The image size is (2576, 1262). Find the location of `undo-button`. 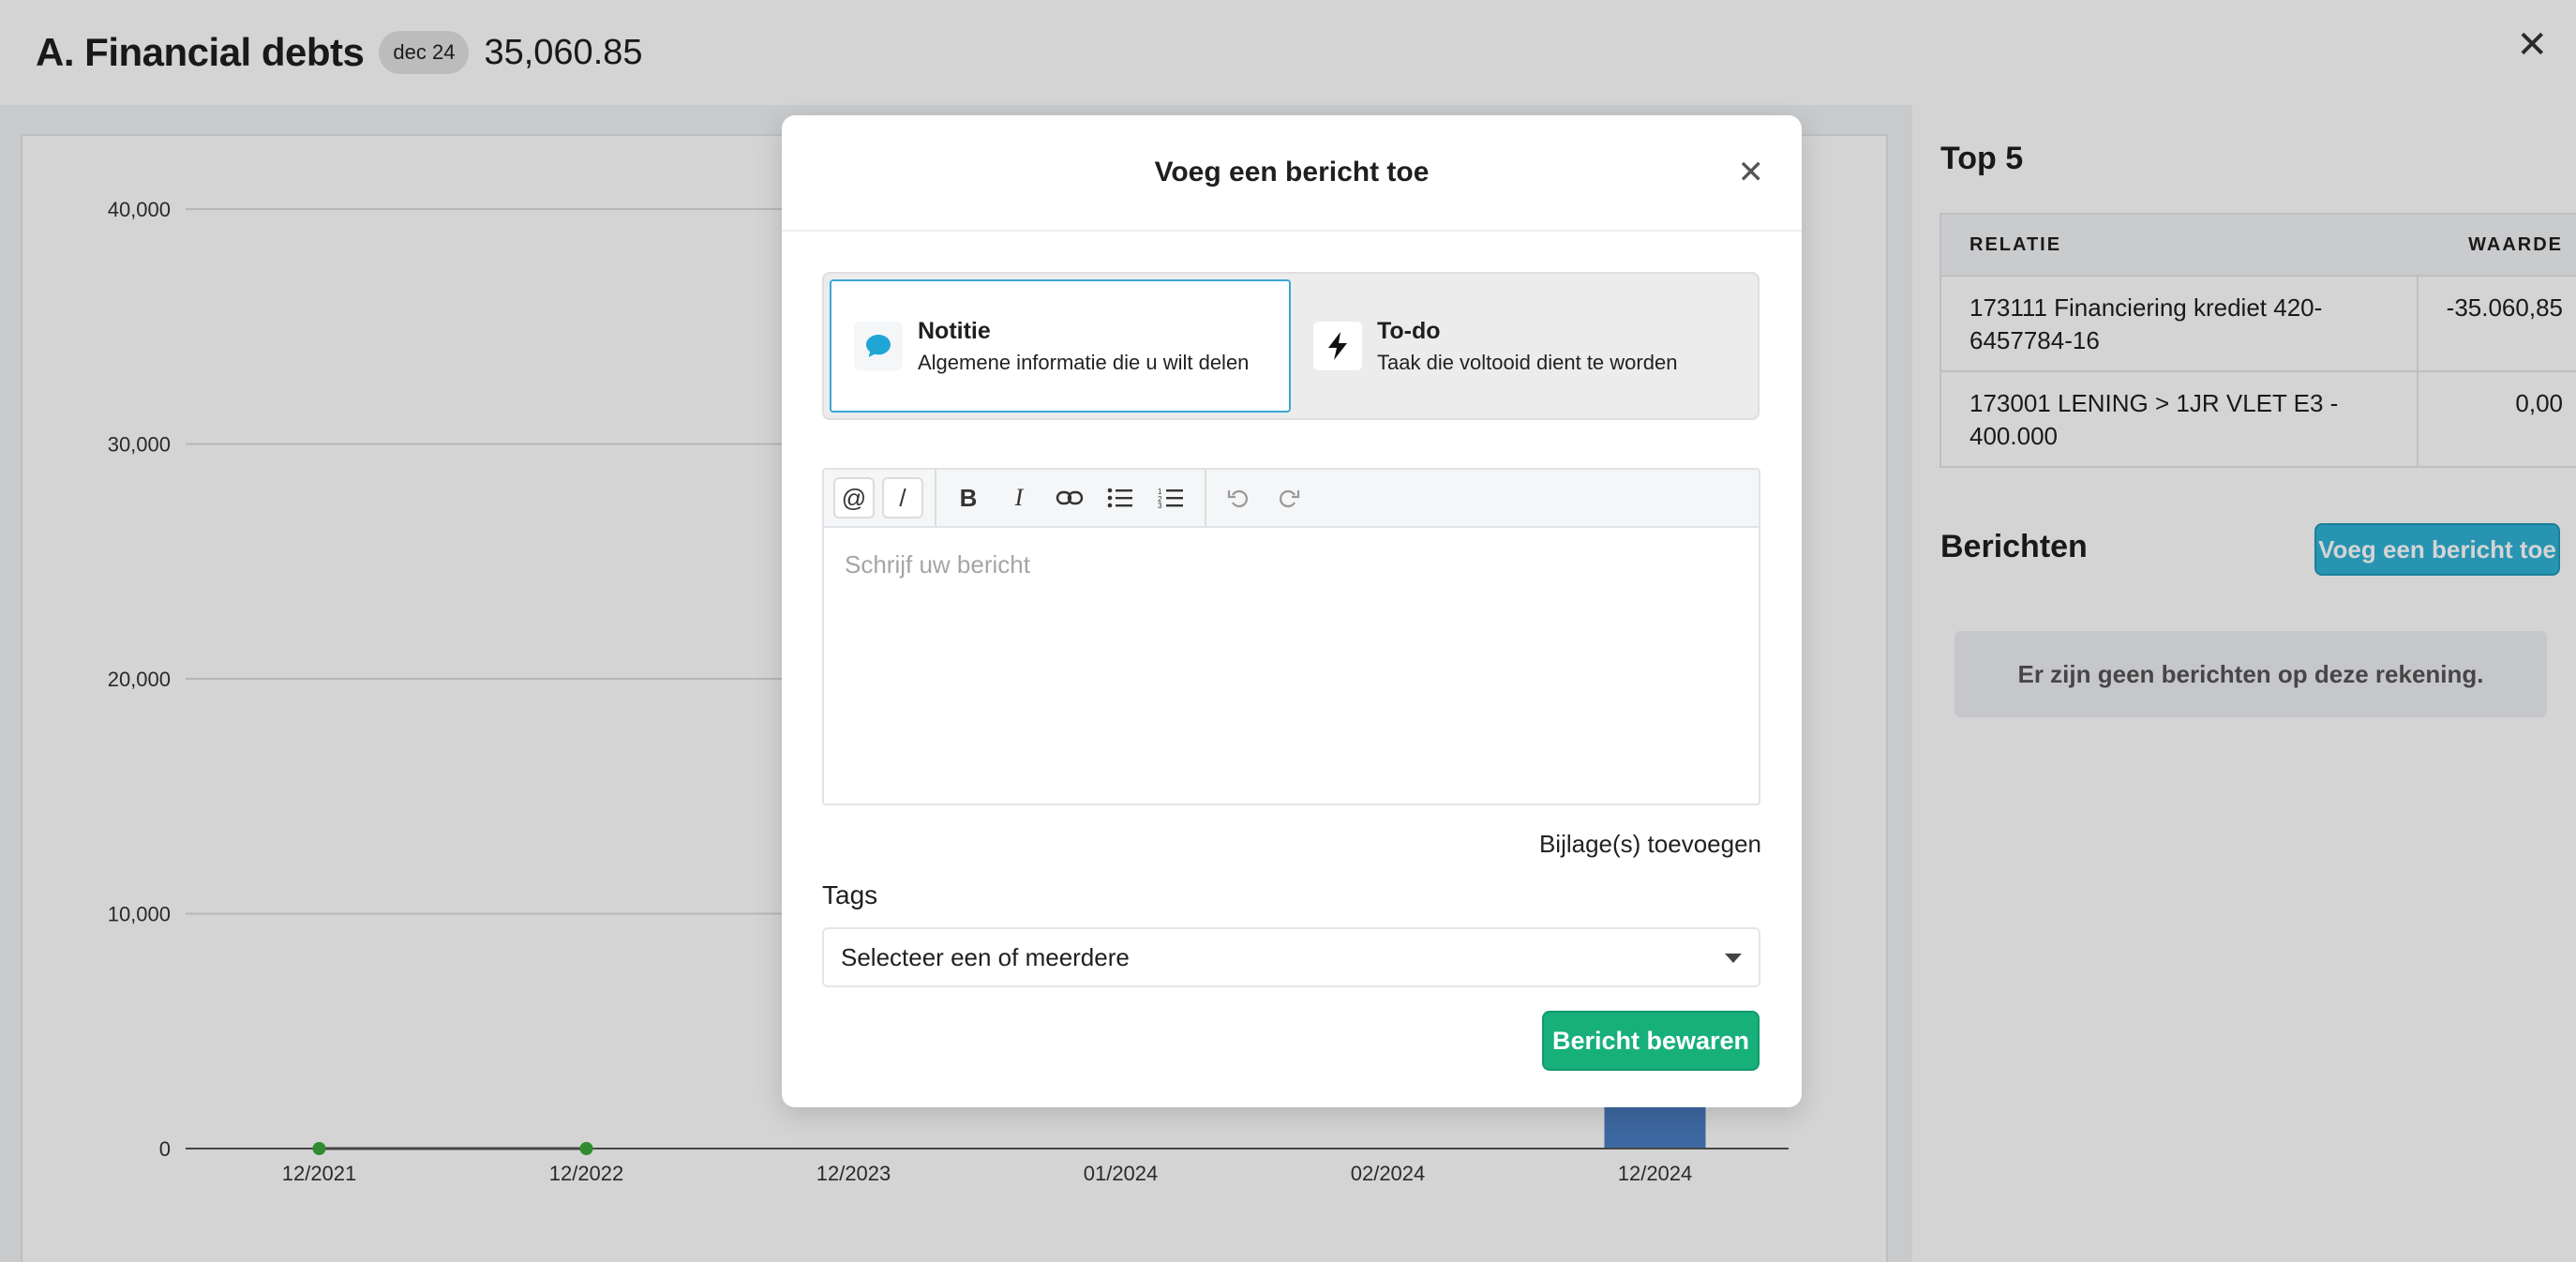

undo-button is located at coordinates (1238, 497).